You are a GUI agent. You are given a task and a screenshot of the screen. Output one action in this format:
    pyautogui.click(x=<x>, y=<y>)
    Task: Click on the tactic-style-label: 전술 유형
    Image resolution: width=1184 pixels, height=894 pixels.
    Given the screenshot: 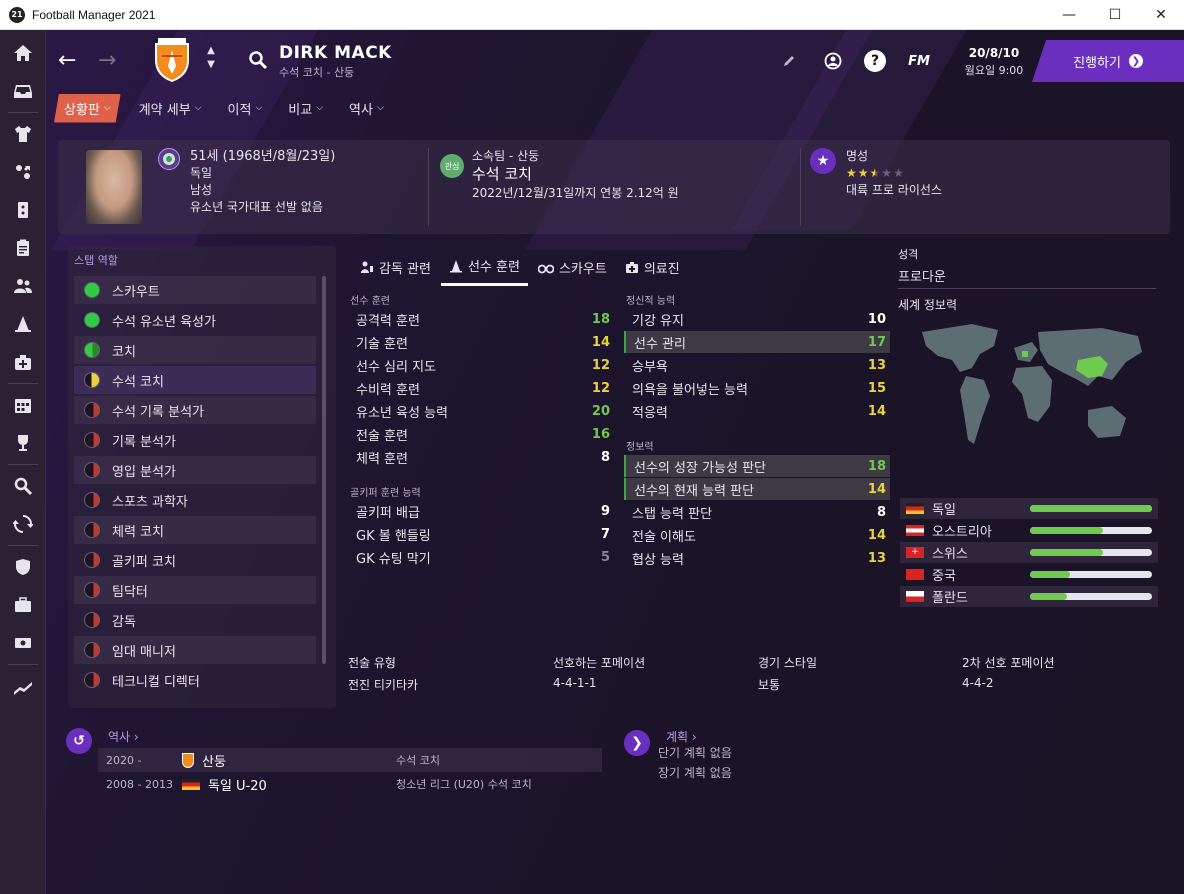 What is the action you would take?
    pyautogui.click(x=372, y=663)
    